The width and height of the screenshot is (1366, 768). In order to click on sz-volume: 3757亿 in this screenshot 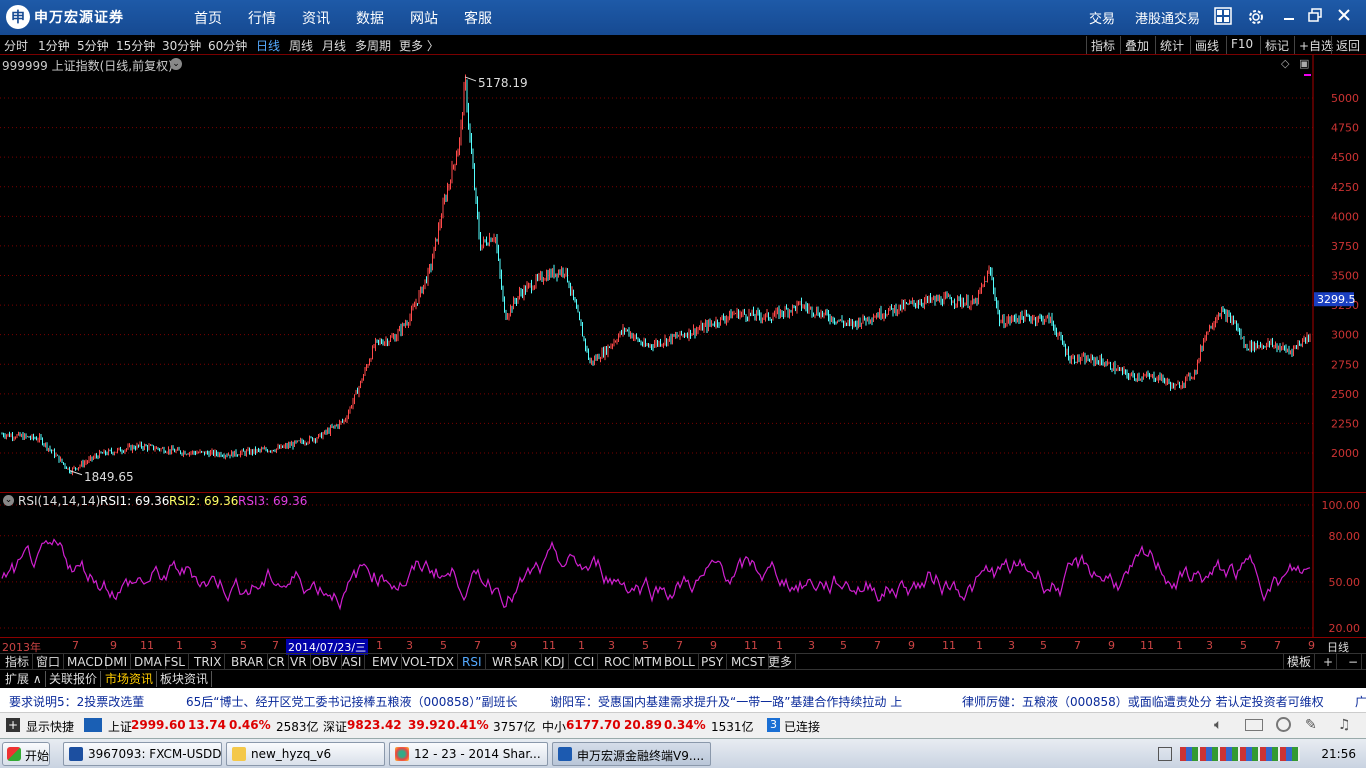, I will do `click(514, 727)`.